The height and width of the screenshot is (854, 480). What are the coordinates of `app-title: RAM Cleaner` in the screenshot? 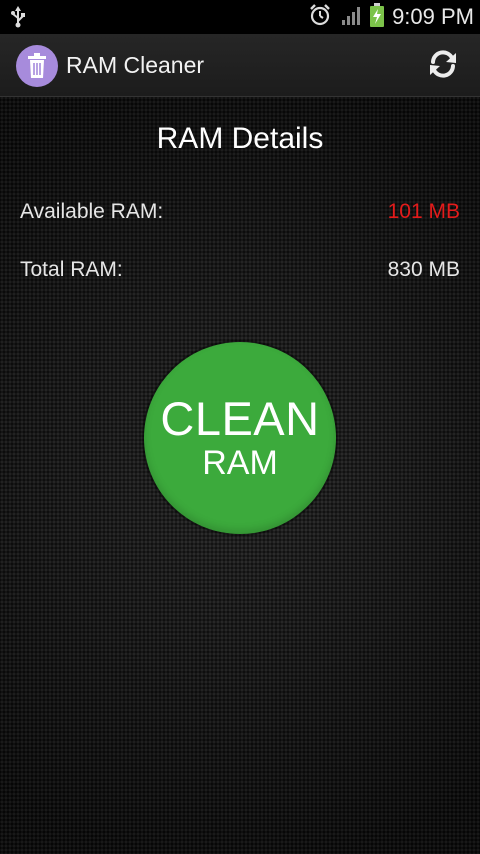 It's located at (135, 65).